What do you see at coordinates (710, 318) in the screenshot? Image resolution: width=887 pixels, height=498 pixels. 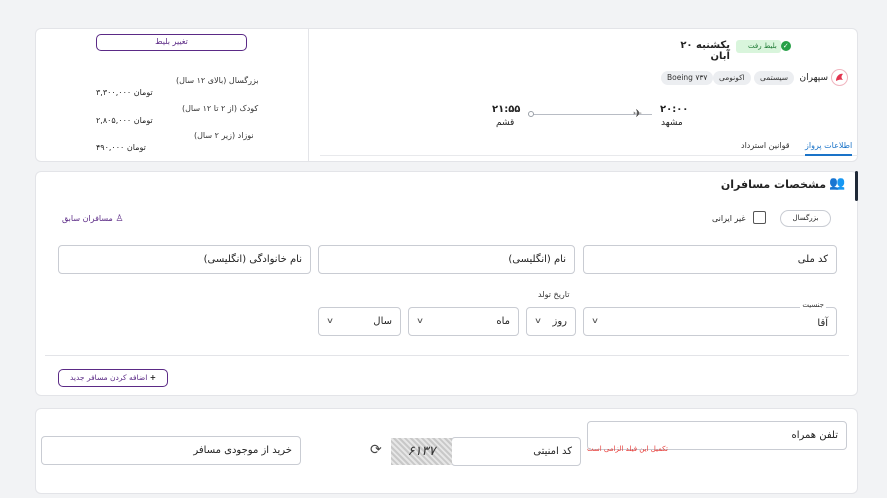 I see `gender-select: جنسیت آقا ∨` at bounding box center [710, 318].